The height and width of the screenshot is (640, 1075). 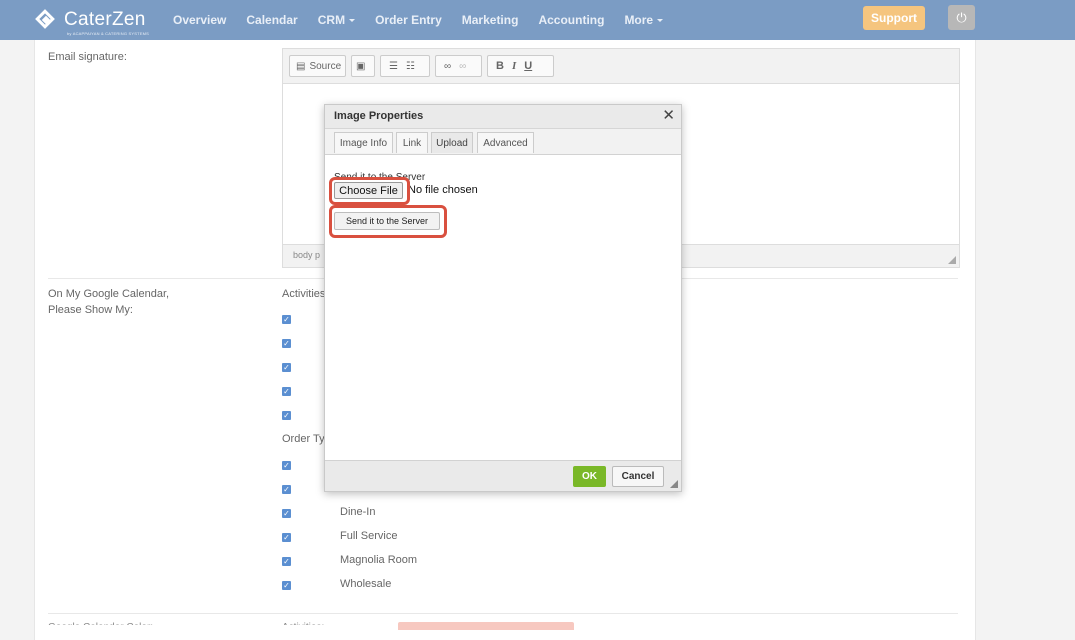 I want to click on calendar-label-line1: On My Google Calendar,, so click(x=109, y=294).